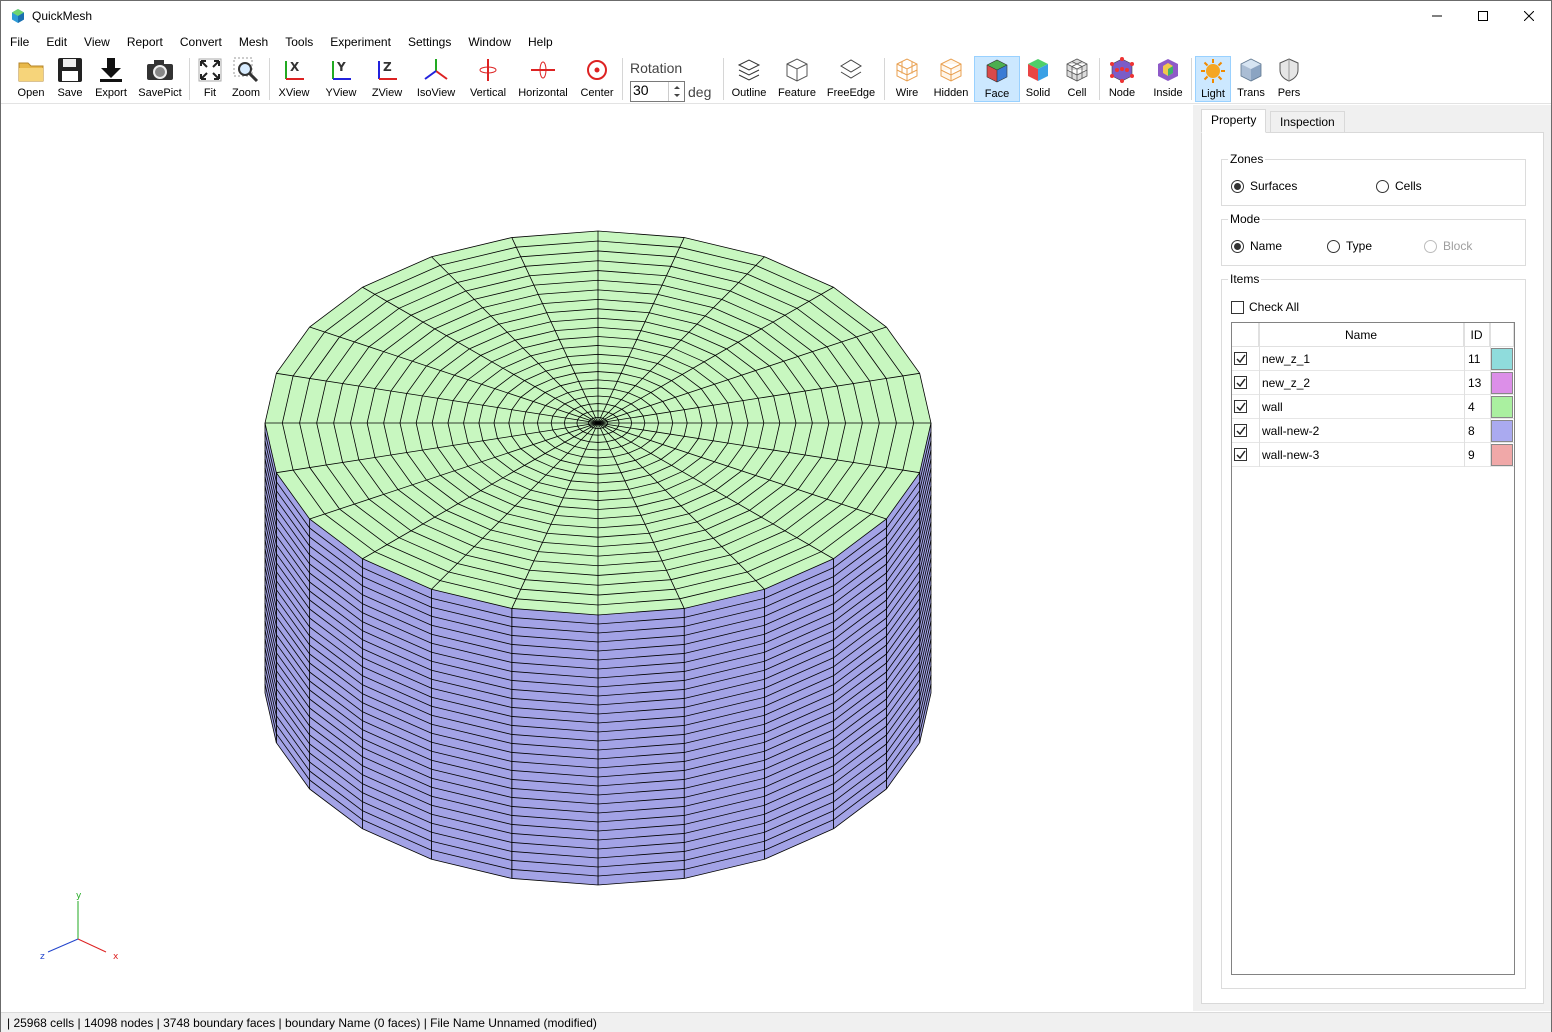 This screenshot has width=1552, height=1032. What do you see at coordinates (42, 957) in the screenshot?
I see `axis-z-label: z` at bounding box center [42, 957].